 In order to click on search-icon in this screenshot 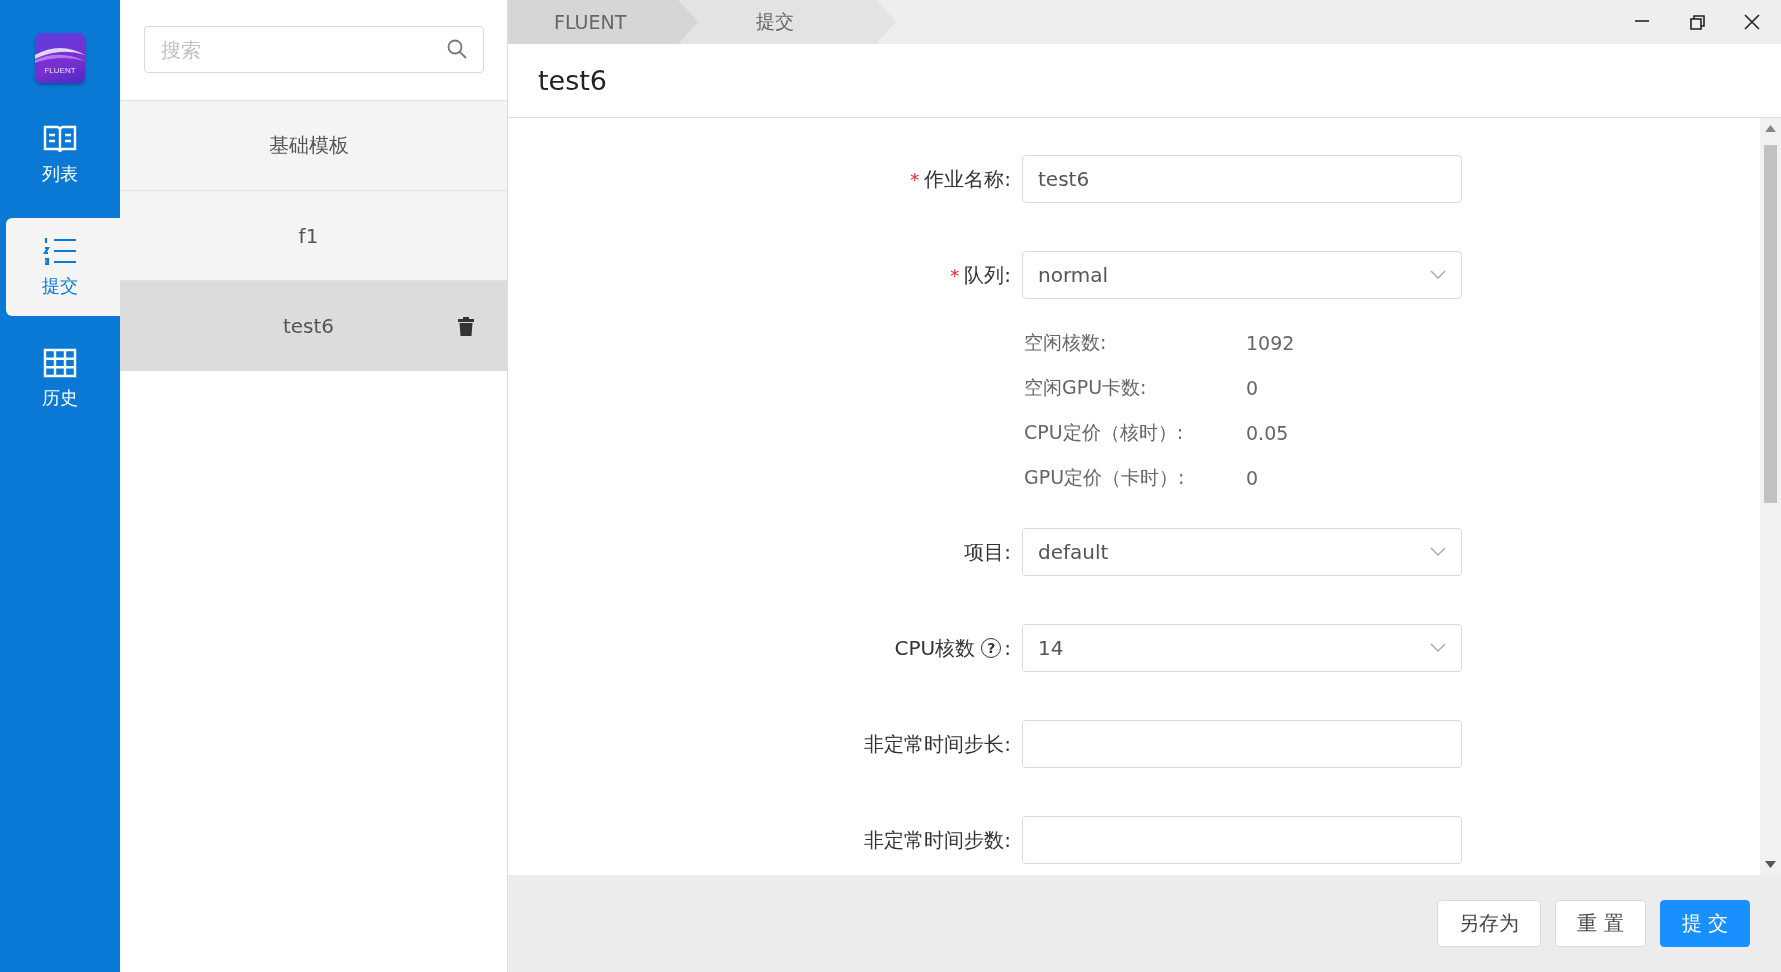, I will do `click(457, 49)`.